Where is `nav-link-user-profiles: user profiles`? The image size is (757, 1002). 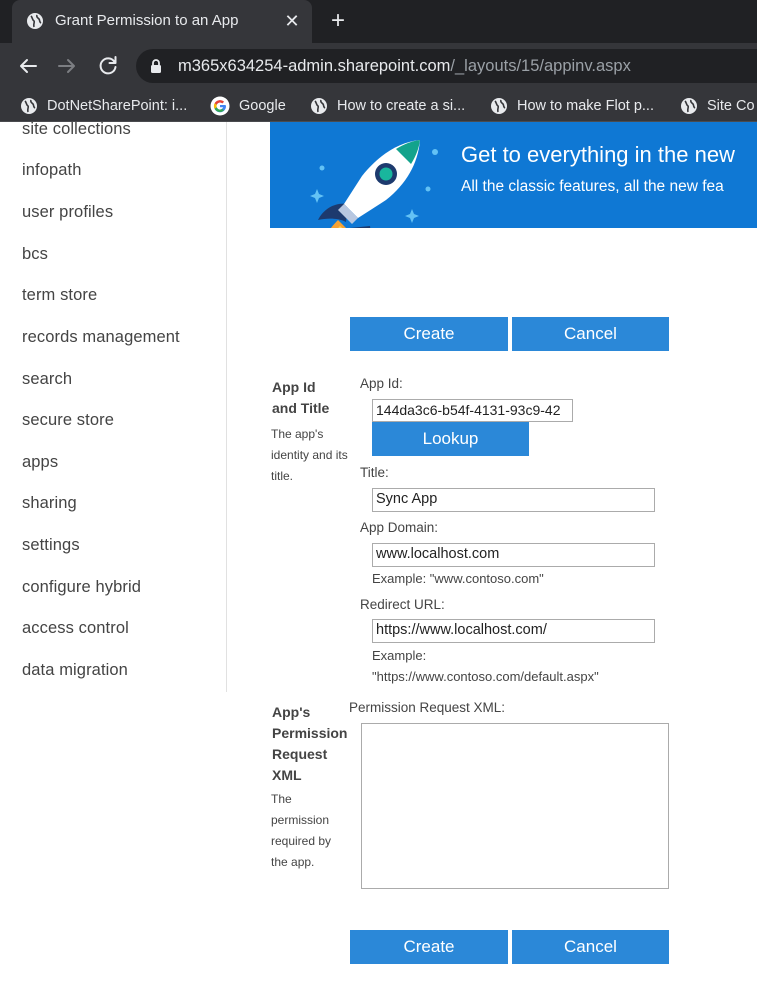
nav-link-user-profiles: user profiles is located at coordinates (67, 212).